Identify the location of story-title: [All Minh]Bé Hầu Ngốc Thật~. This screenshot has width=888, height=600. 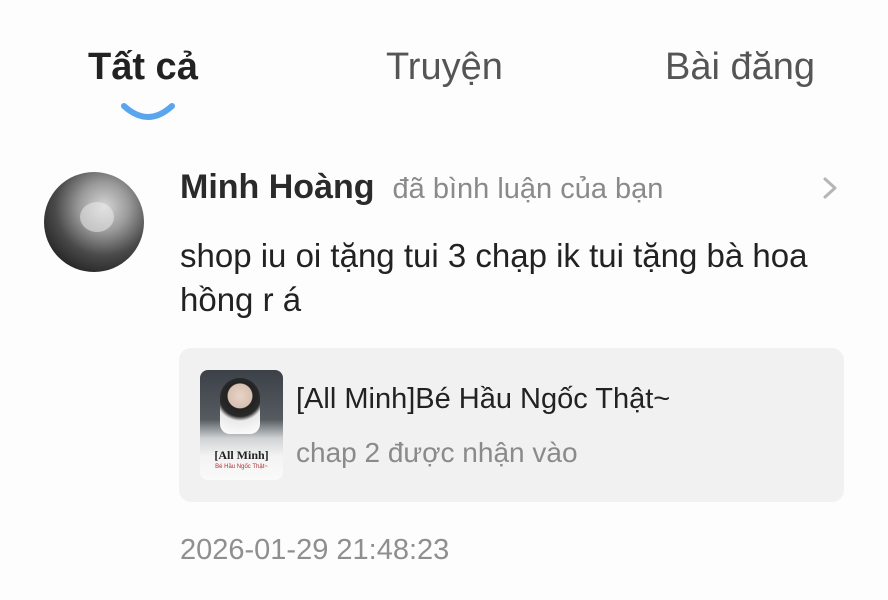
(483, 399).